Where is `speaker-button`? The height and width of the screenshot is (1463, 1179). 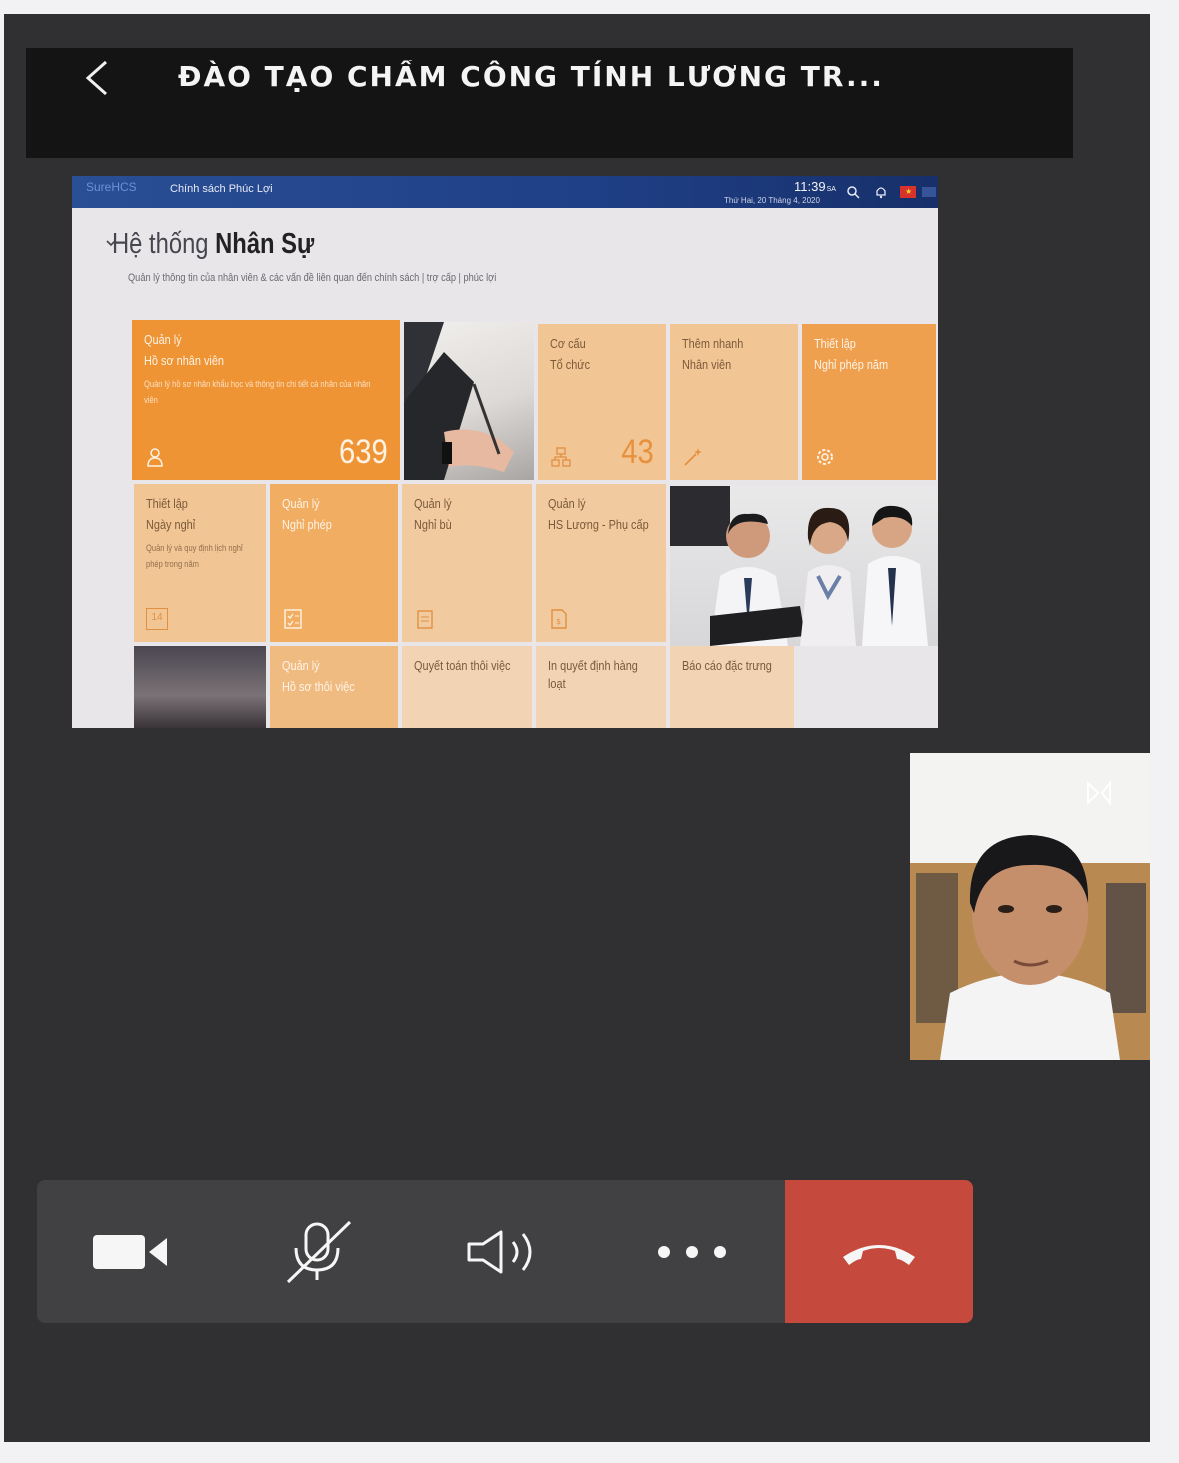 speaker-button is located at coordinates (504, 1251).